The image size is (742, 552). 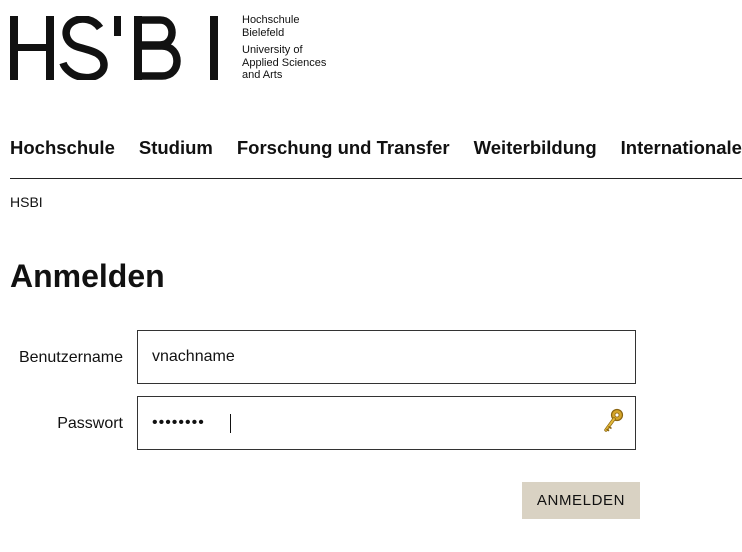 What do you see at coordinates (262, 75) in the screenshot?
I see `brand-line-5: and Arts` at bounding box center [262, 75].